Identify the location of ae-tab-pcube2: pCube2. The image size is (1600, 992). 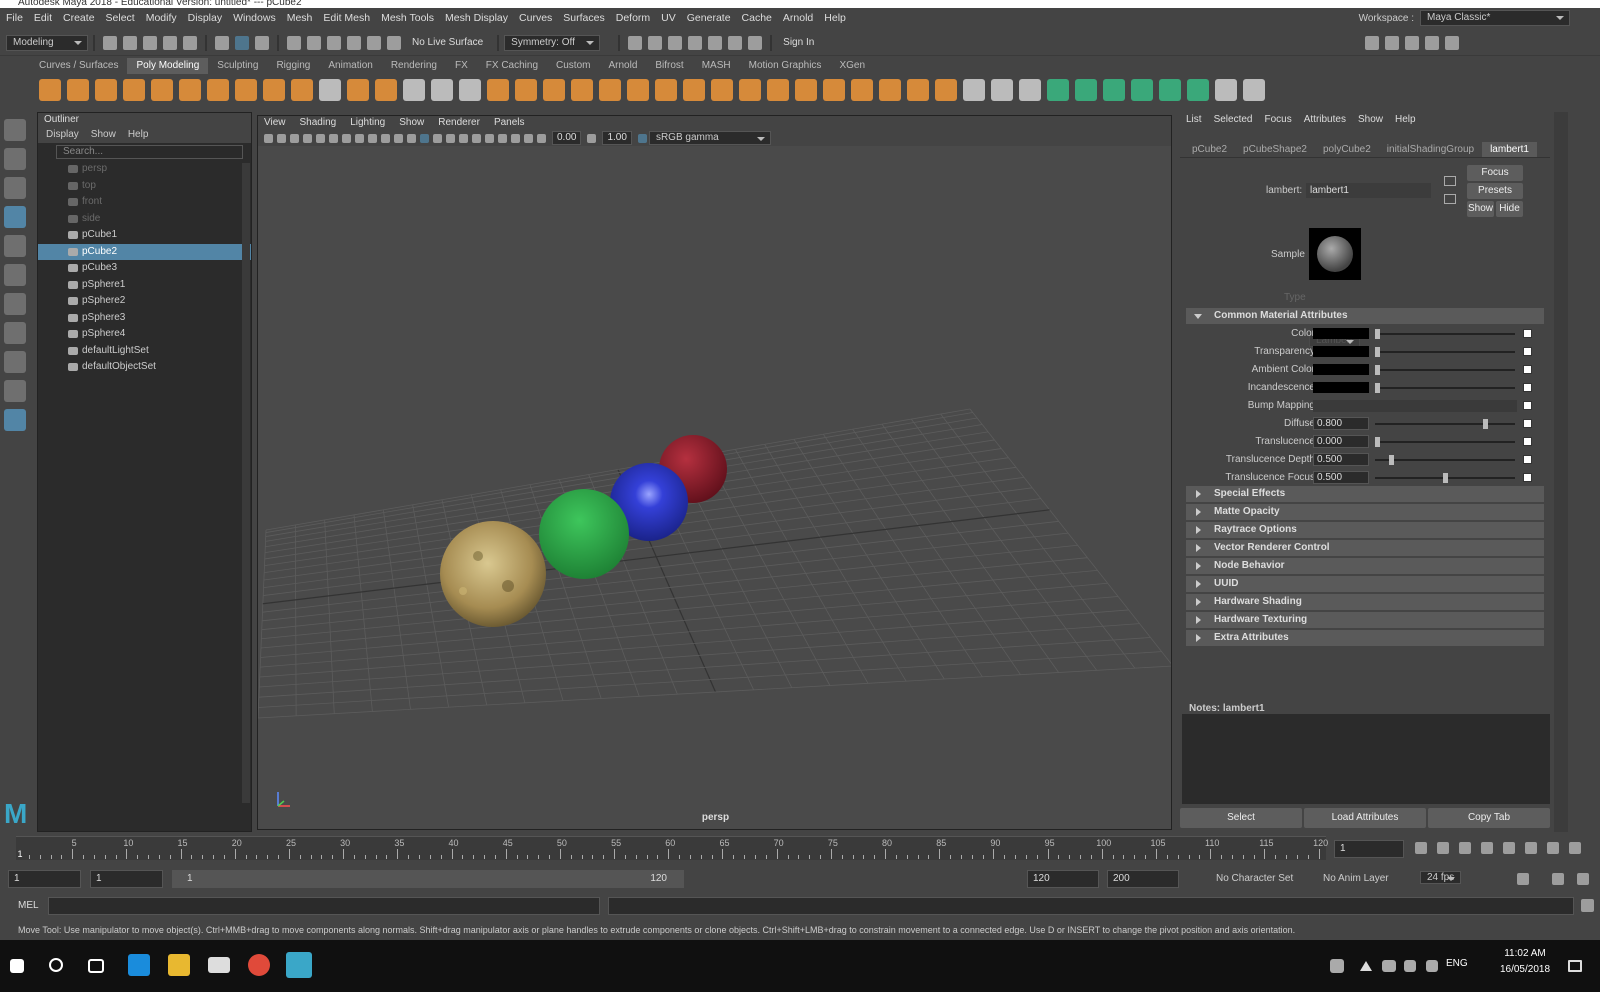
(1209, 149).